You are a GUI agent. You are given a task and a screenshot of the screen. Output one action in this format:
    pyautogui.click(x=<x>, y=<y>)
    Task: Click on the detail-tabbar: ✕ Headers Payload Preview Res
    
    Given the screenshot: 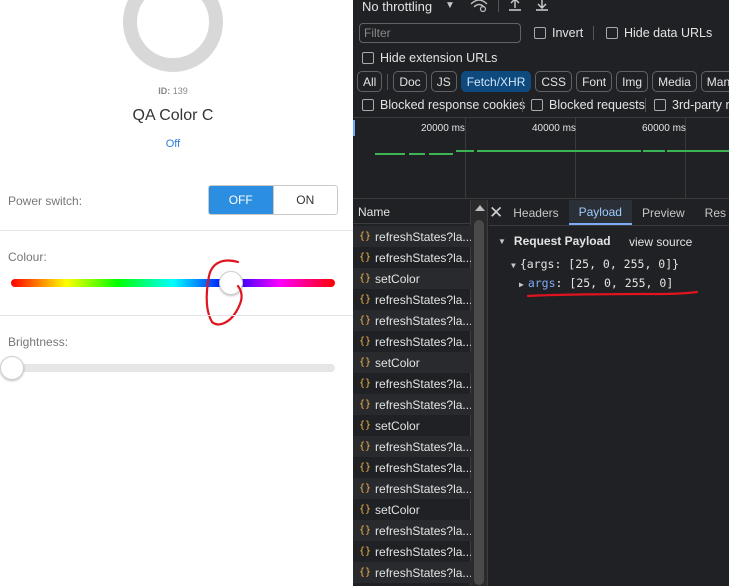 What is the action you would take?
    pyautogui.click(x=609, y=213)
    